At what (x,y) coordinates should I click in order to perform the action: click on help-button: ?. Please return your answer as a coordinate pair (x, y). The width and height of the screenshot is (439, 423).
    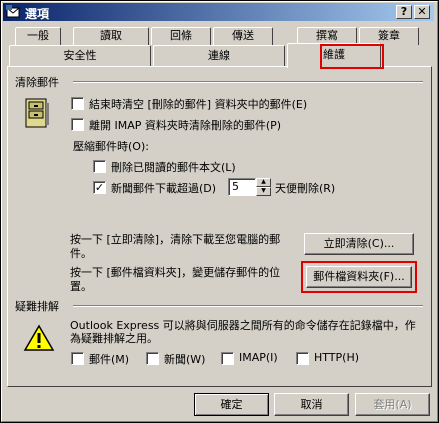
    Looking at the image, I should click on (404, 12).